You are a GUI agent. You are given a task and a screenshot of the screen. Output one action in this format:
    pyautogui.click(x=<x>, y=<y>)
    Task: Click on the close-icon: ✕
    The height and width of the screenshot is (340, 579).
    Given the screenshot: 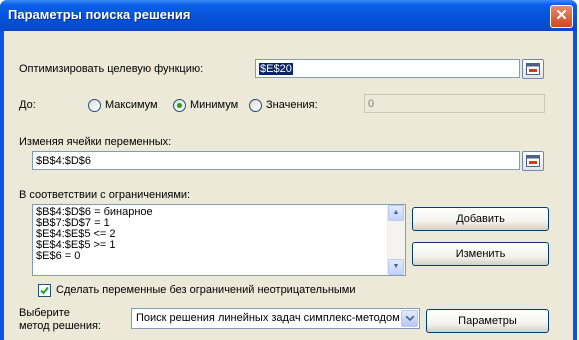 What is the action you would take?
    pyautogui.click(x=561, y=15)
    